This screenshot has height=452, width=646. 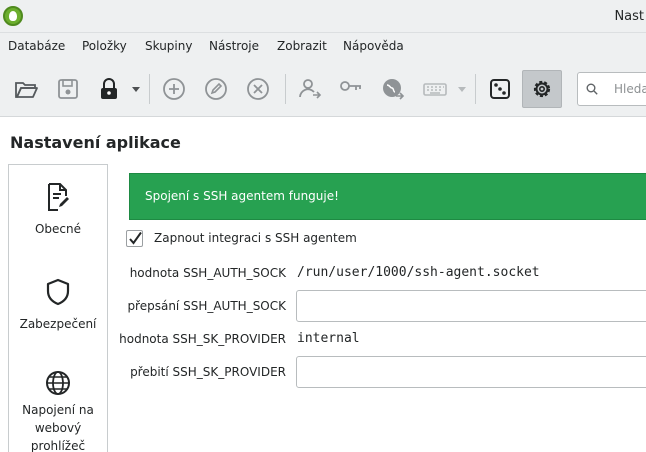 I want to click on delete-entry-button, so click(x=258, y=89).